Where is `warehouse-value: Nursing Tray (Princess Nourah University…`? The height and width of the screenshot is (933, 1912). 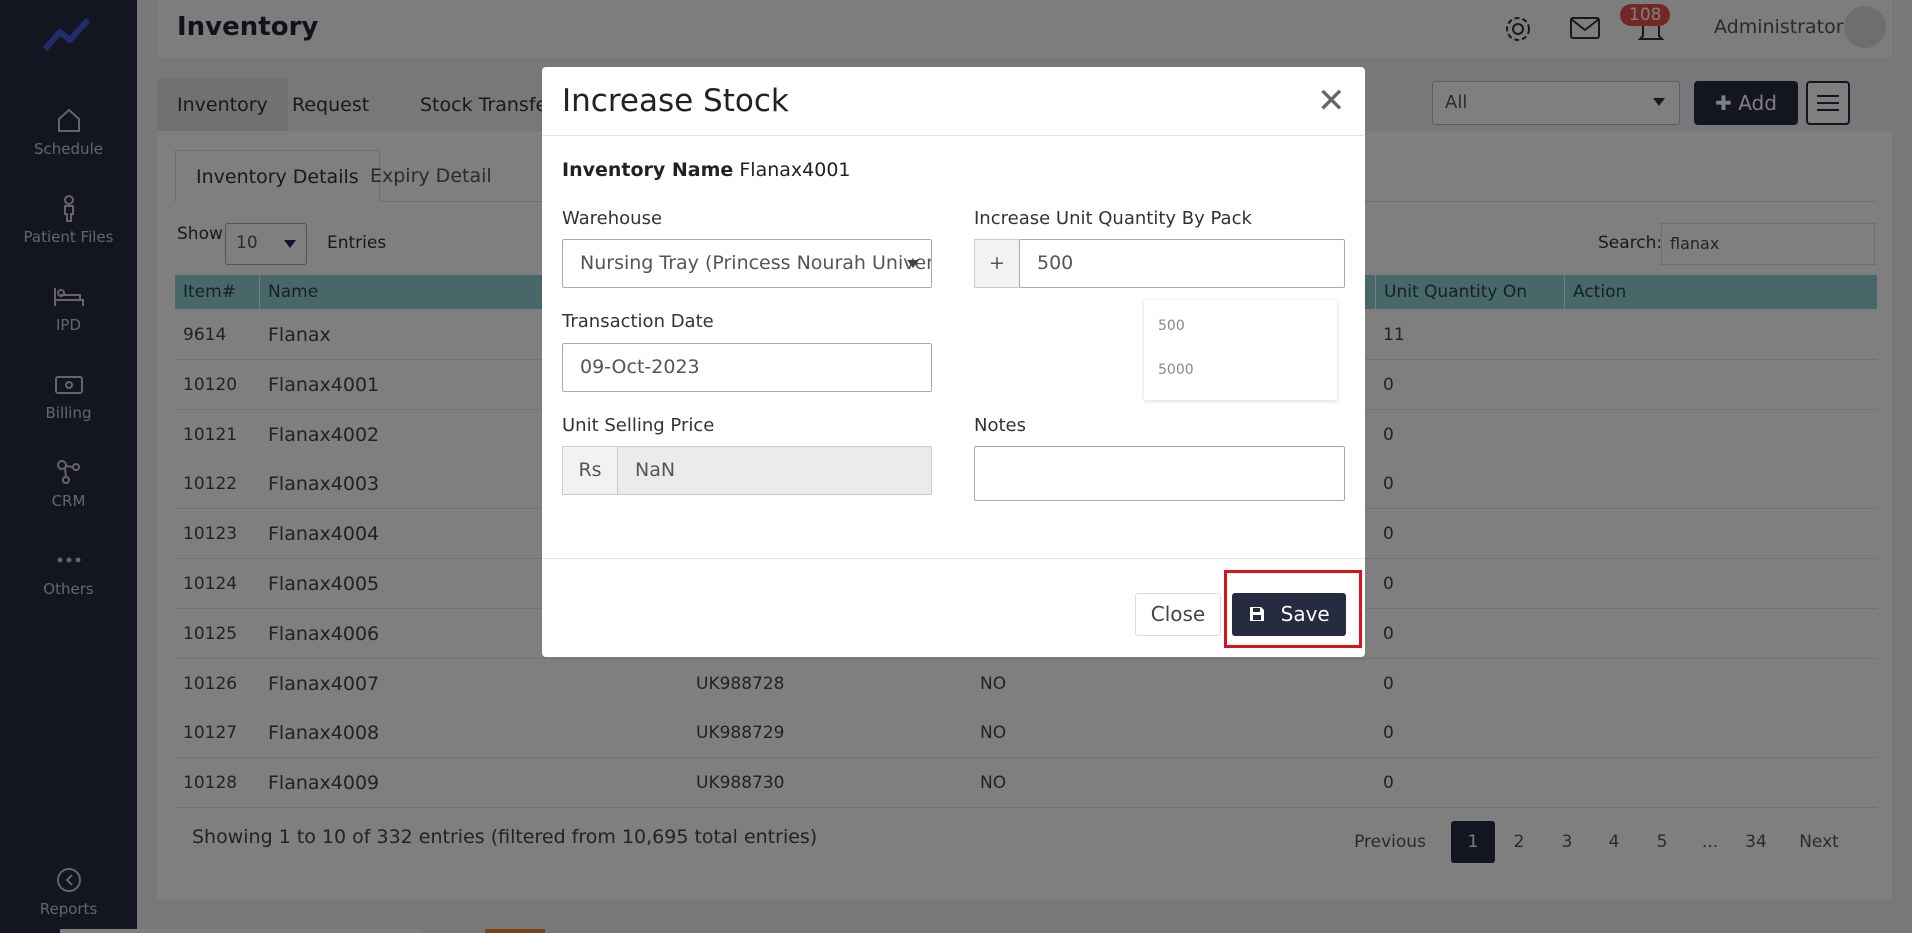
warehouse-value: Nursing Tray (Princess Nourah University… is located at coordinates (755, 263).